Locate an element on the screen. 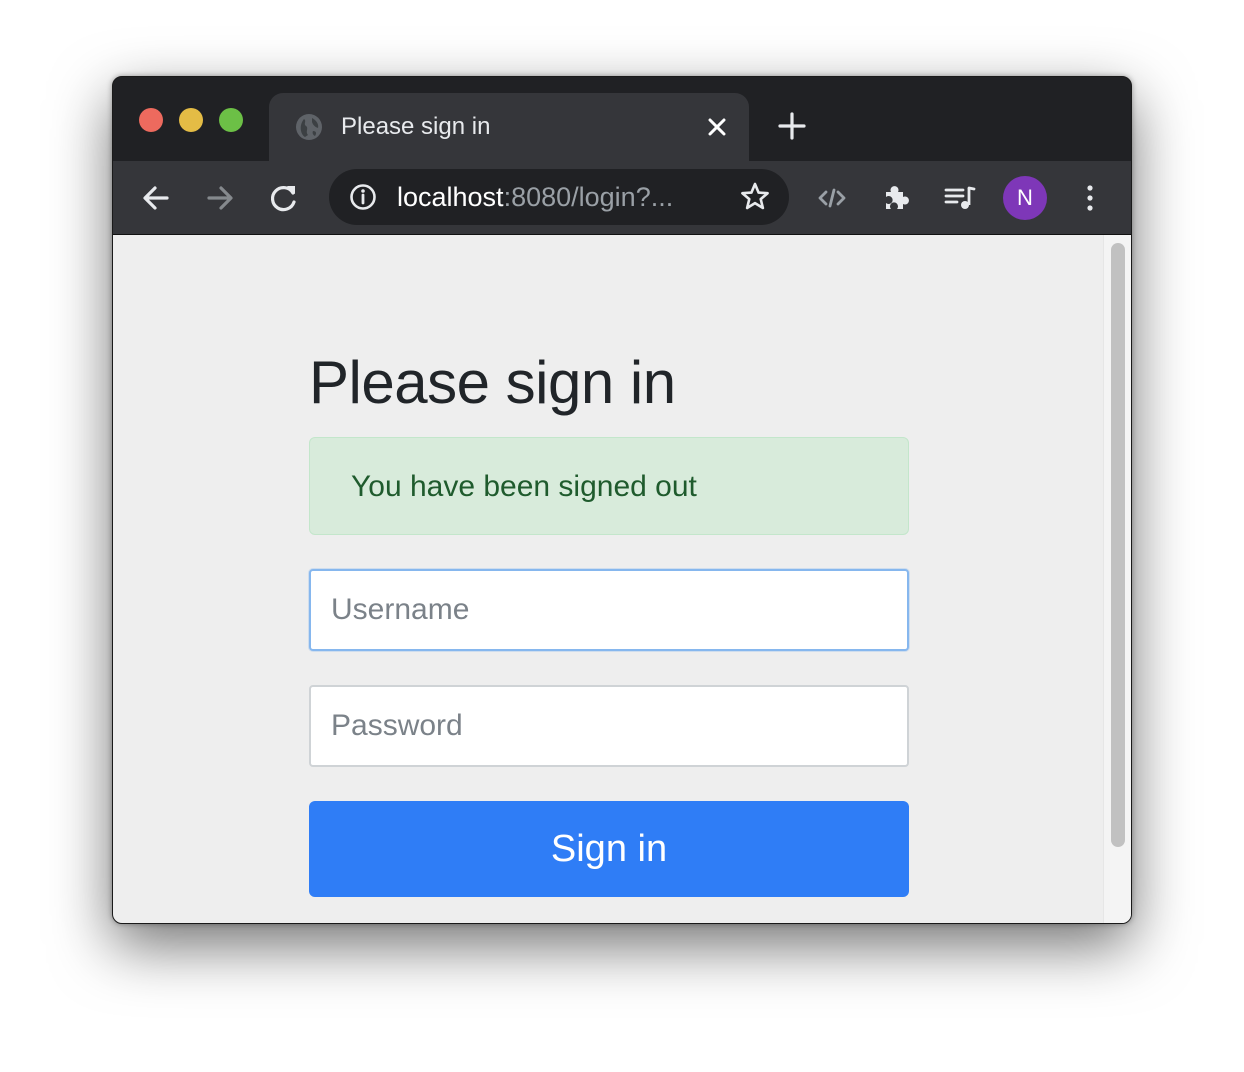  reload-icon is located at coordinates (284, 198).